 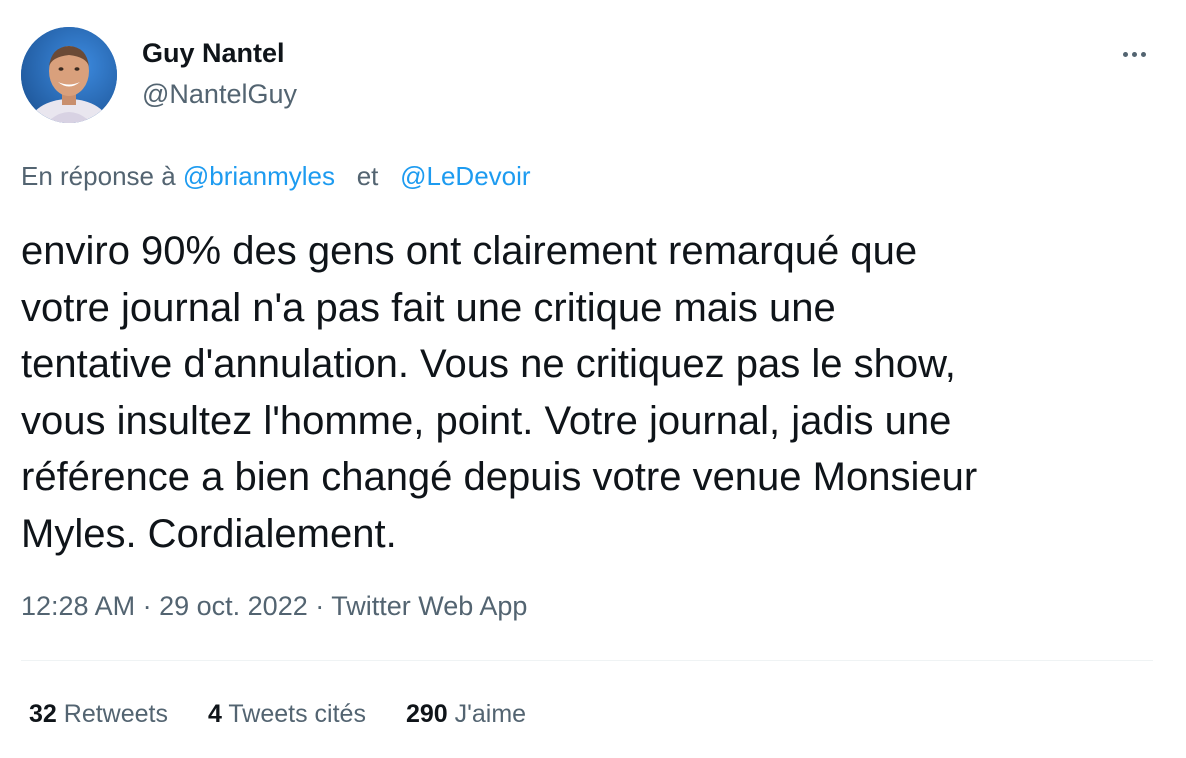 I want to click on tweet-stats: 32 Retweets 4 Tweets cités 290 J'aime, so click(x=297, y=714).